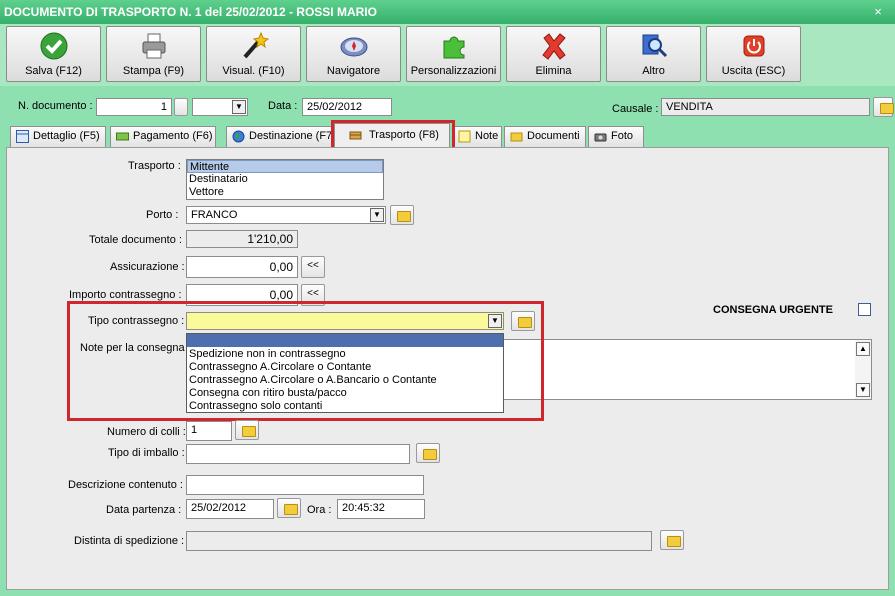 The width and height of the screenshot is (895, 596). What do you see at coordinates (154, 46) in the screenshot?
I see `printer-icon` at bounding box center [154, 46].